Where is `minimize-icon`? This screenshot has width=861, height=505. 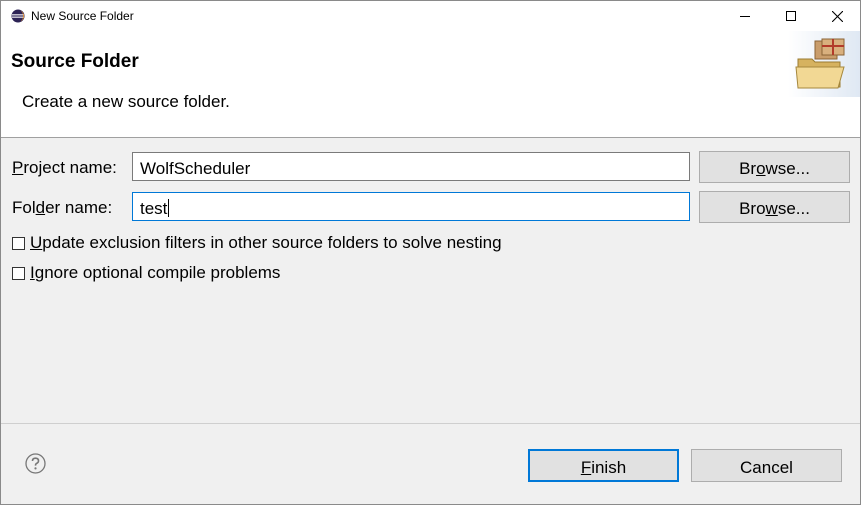
minimize-icon is located at coordinates (745, 16).